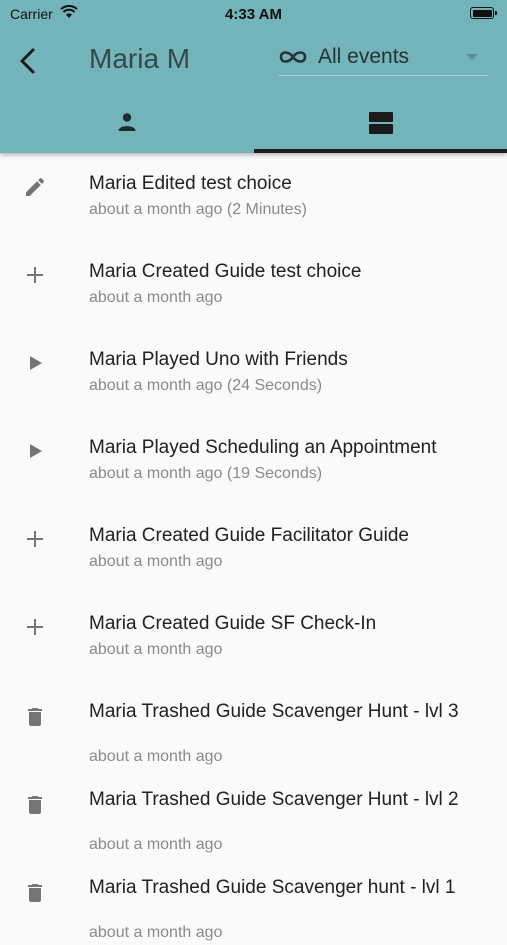  What do you see at coordinates (225, 271) in the screenshot?
I see `event-title: Maria Created Guide test choice` at bounding box center [225, 271].